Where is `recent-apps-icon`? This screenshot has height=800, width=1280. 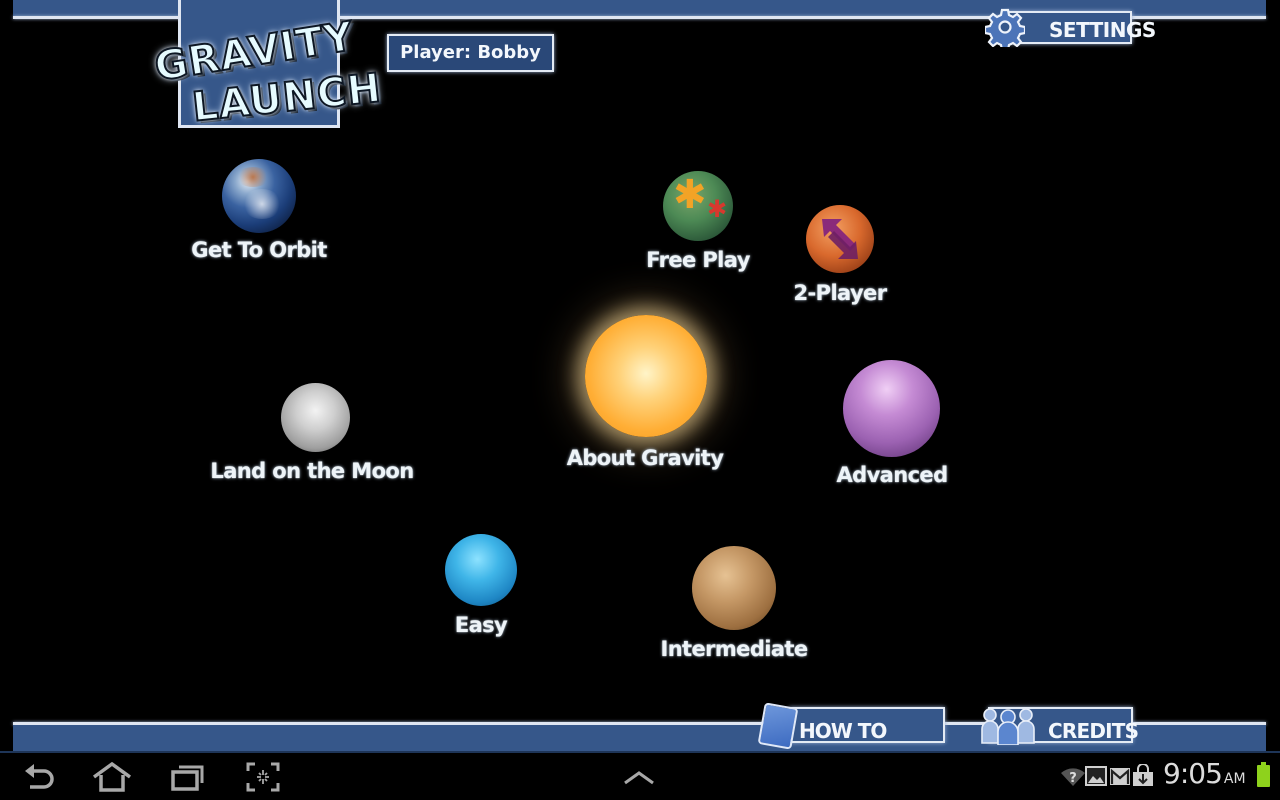
recent-apps-icon is located at coordinates (188, 777).